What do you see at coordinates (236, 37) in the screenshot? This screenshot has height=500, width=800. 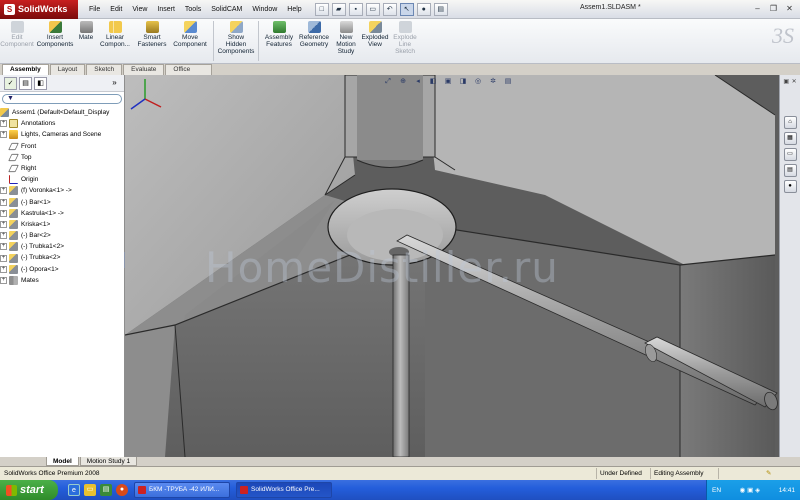 I see `show-hidden-components-button: Show Hidden Components` at bounding box center [236, 37].